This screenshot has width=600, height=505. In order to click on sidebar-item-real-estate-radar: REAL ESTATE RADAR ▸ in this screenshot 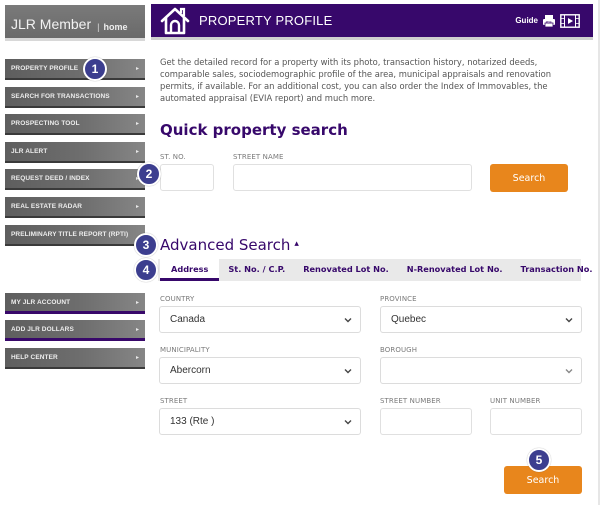, I will do `click(75, 207)`.